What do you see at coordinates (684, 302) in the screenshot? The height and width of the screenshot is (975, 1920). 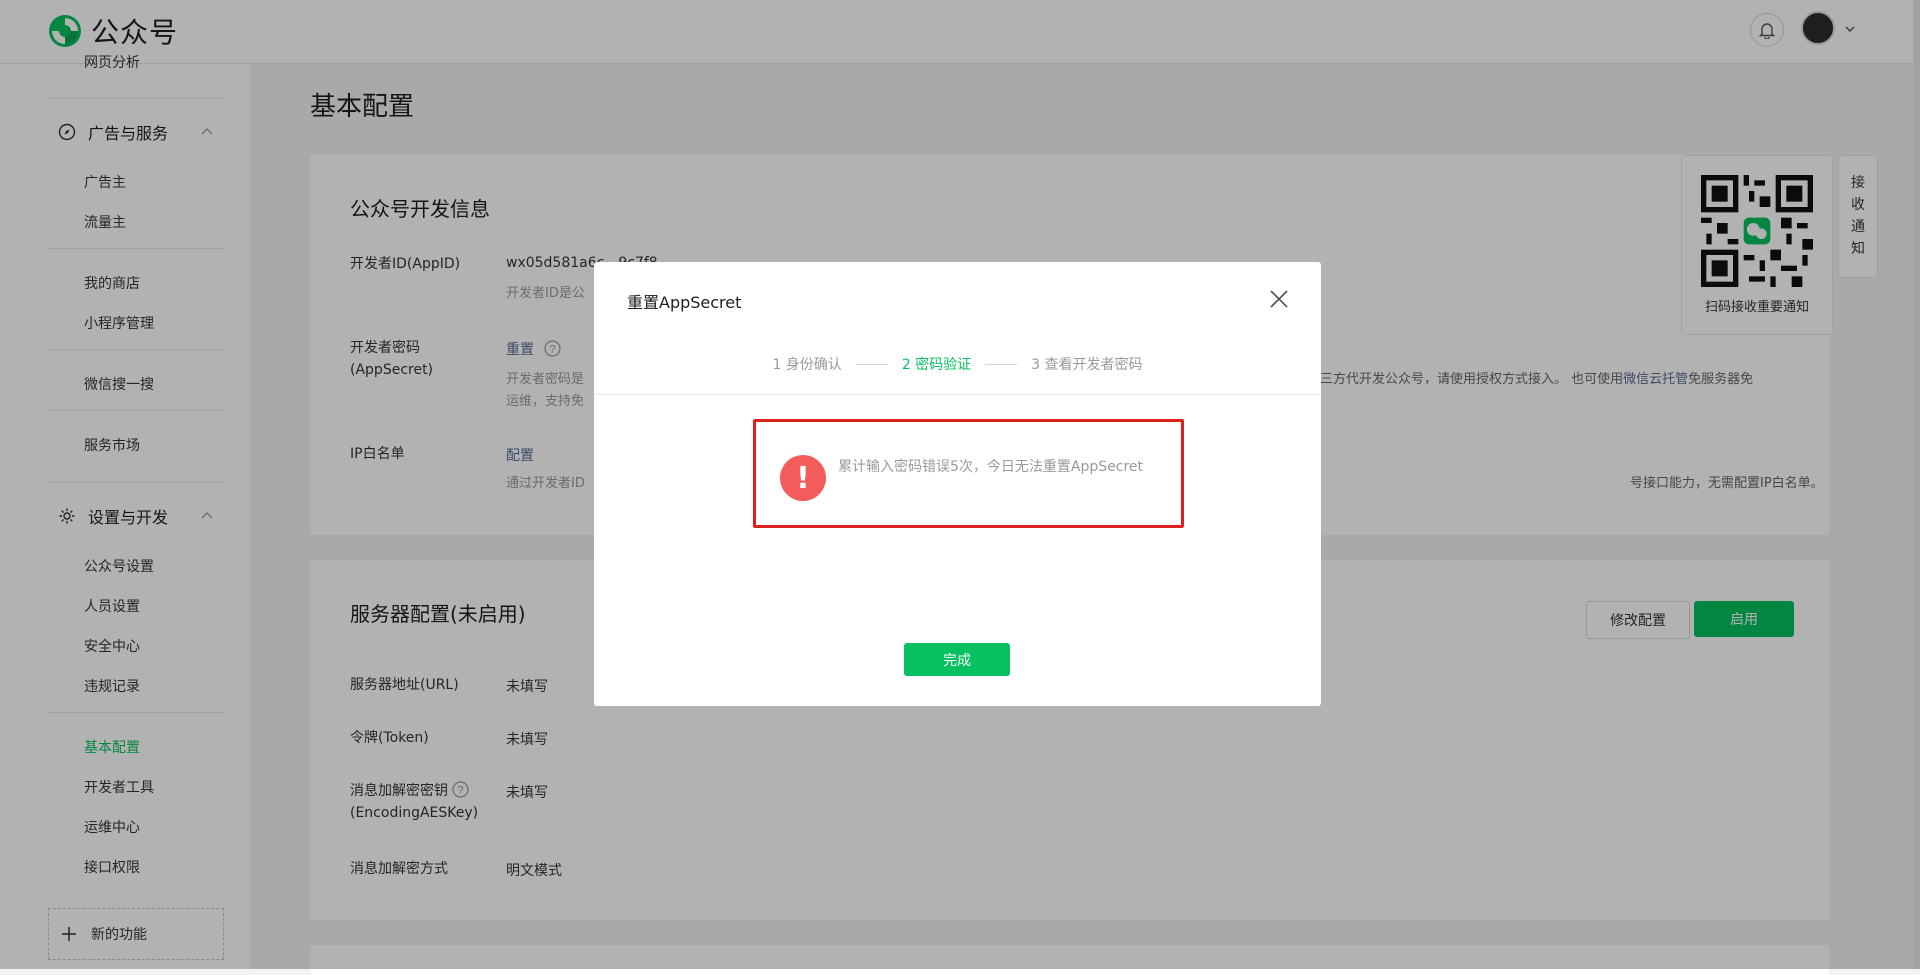 I see `dialog-title: 重置AppSecret` at bounding box center [684, 302].